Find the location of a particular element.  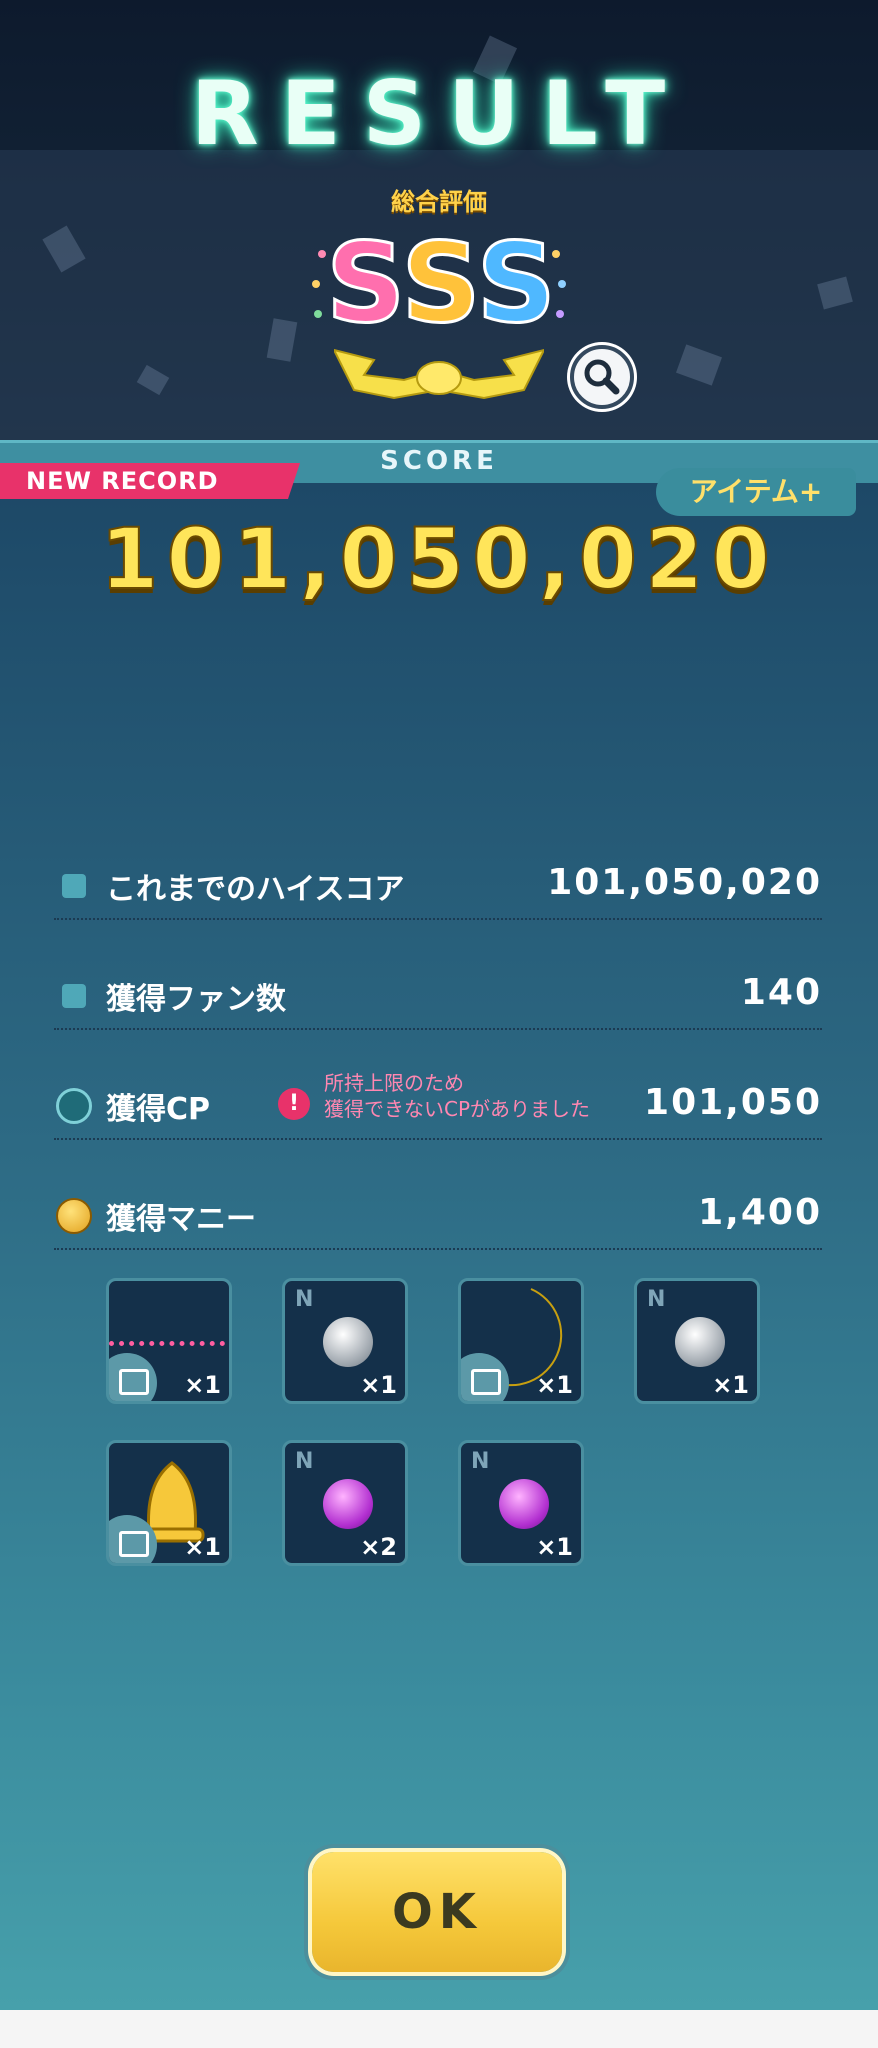

cp-icon is located at coordinates (74, 1106).